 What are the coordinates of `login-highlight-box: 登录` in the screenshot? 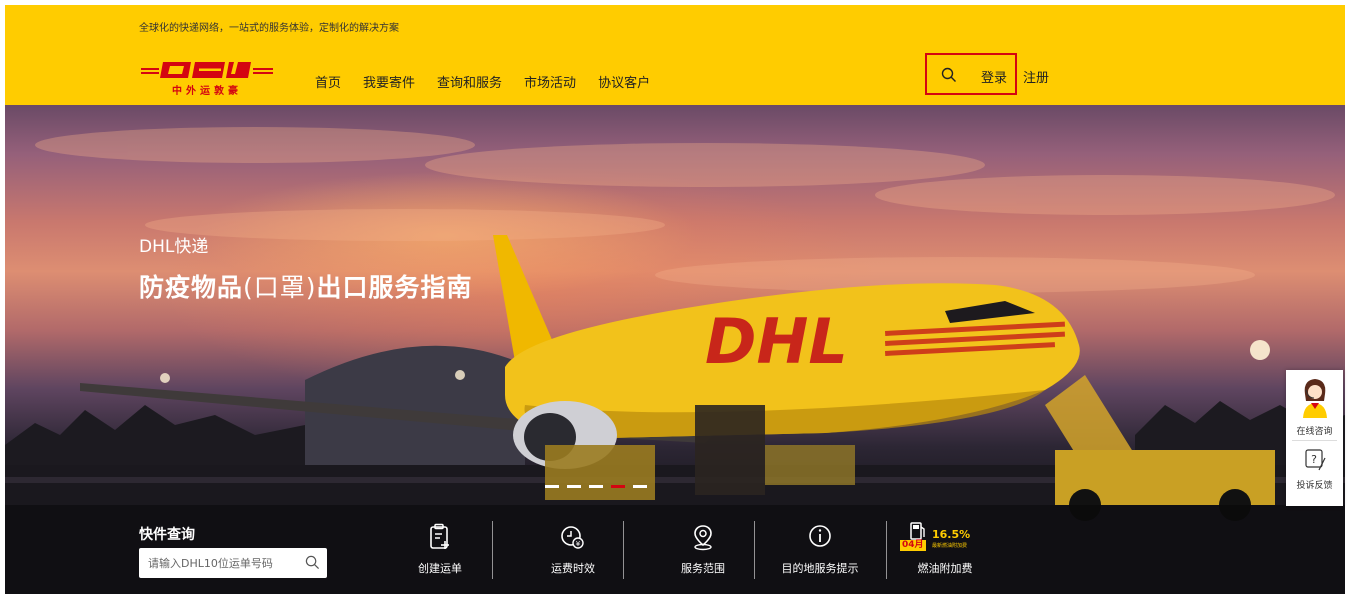 It's located at (971, 74).